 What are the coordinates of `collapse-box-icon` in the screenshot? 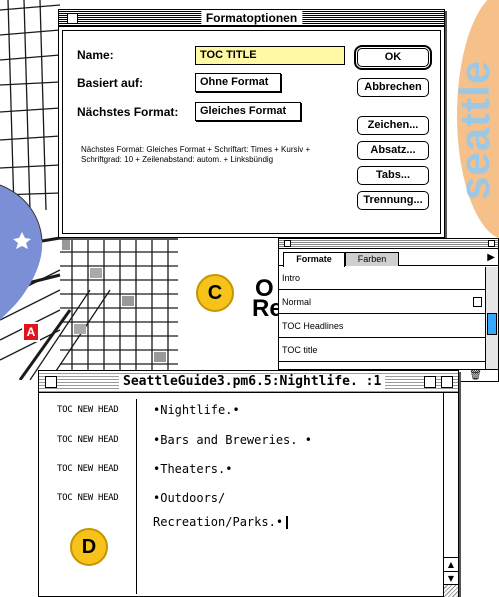 It's located at (447, 382).